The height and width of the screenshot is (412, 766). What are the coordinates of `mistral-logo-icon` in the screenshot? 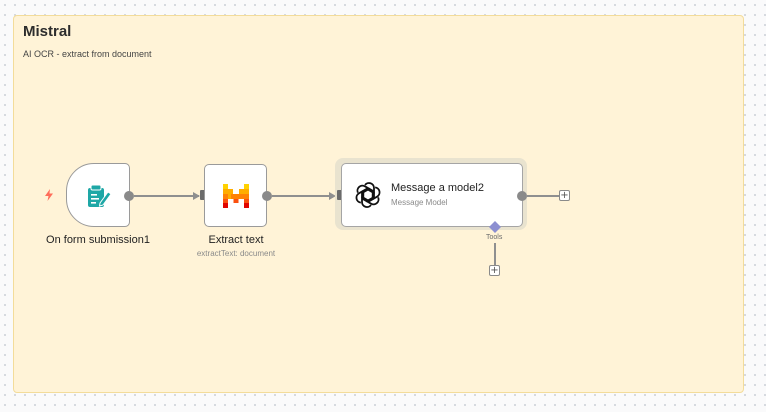 It's located at (236, 196).